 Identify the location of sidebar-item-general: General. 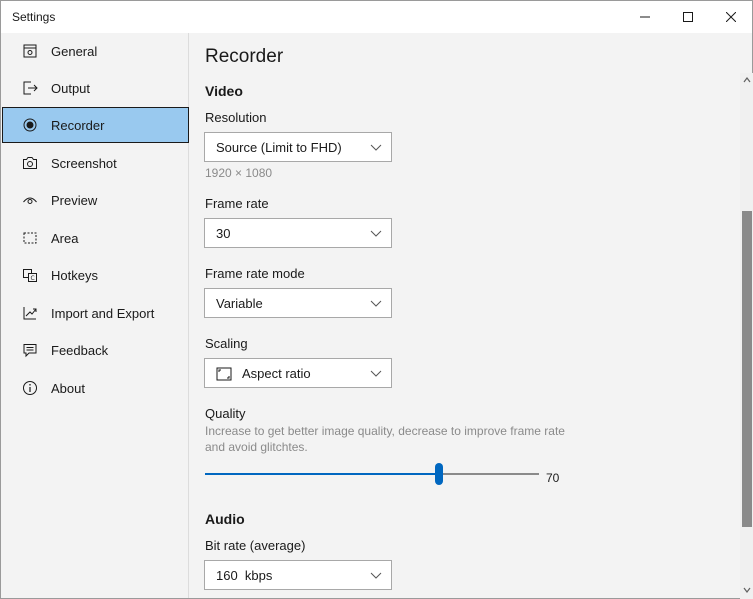
(95, 51).